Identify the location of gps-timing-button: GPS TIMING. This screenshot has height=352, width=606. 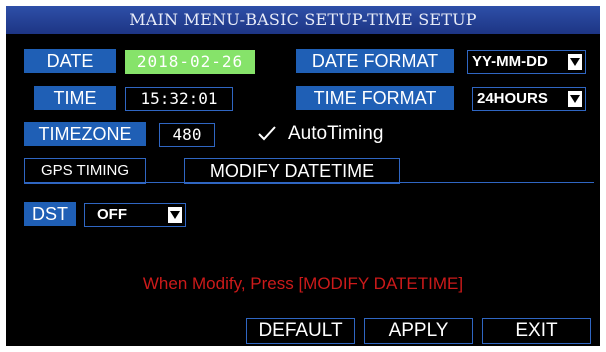
(85, 171).